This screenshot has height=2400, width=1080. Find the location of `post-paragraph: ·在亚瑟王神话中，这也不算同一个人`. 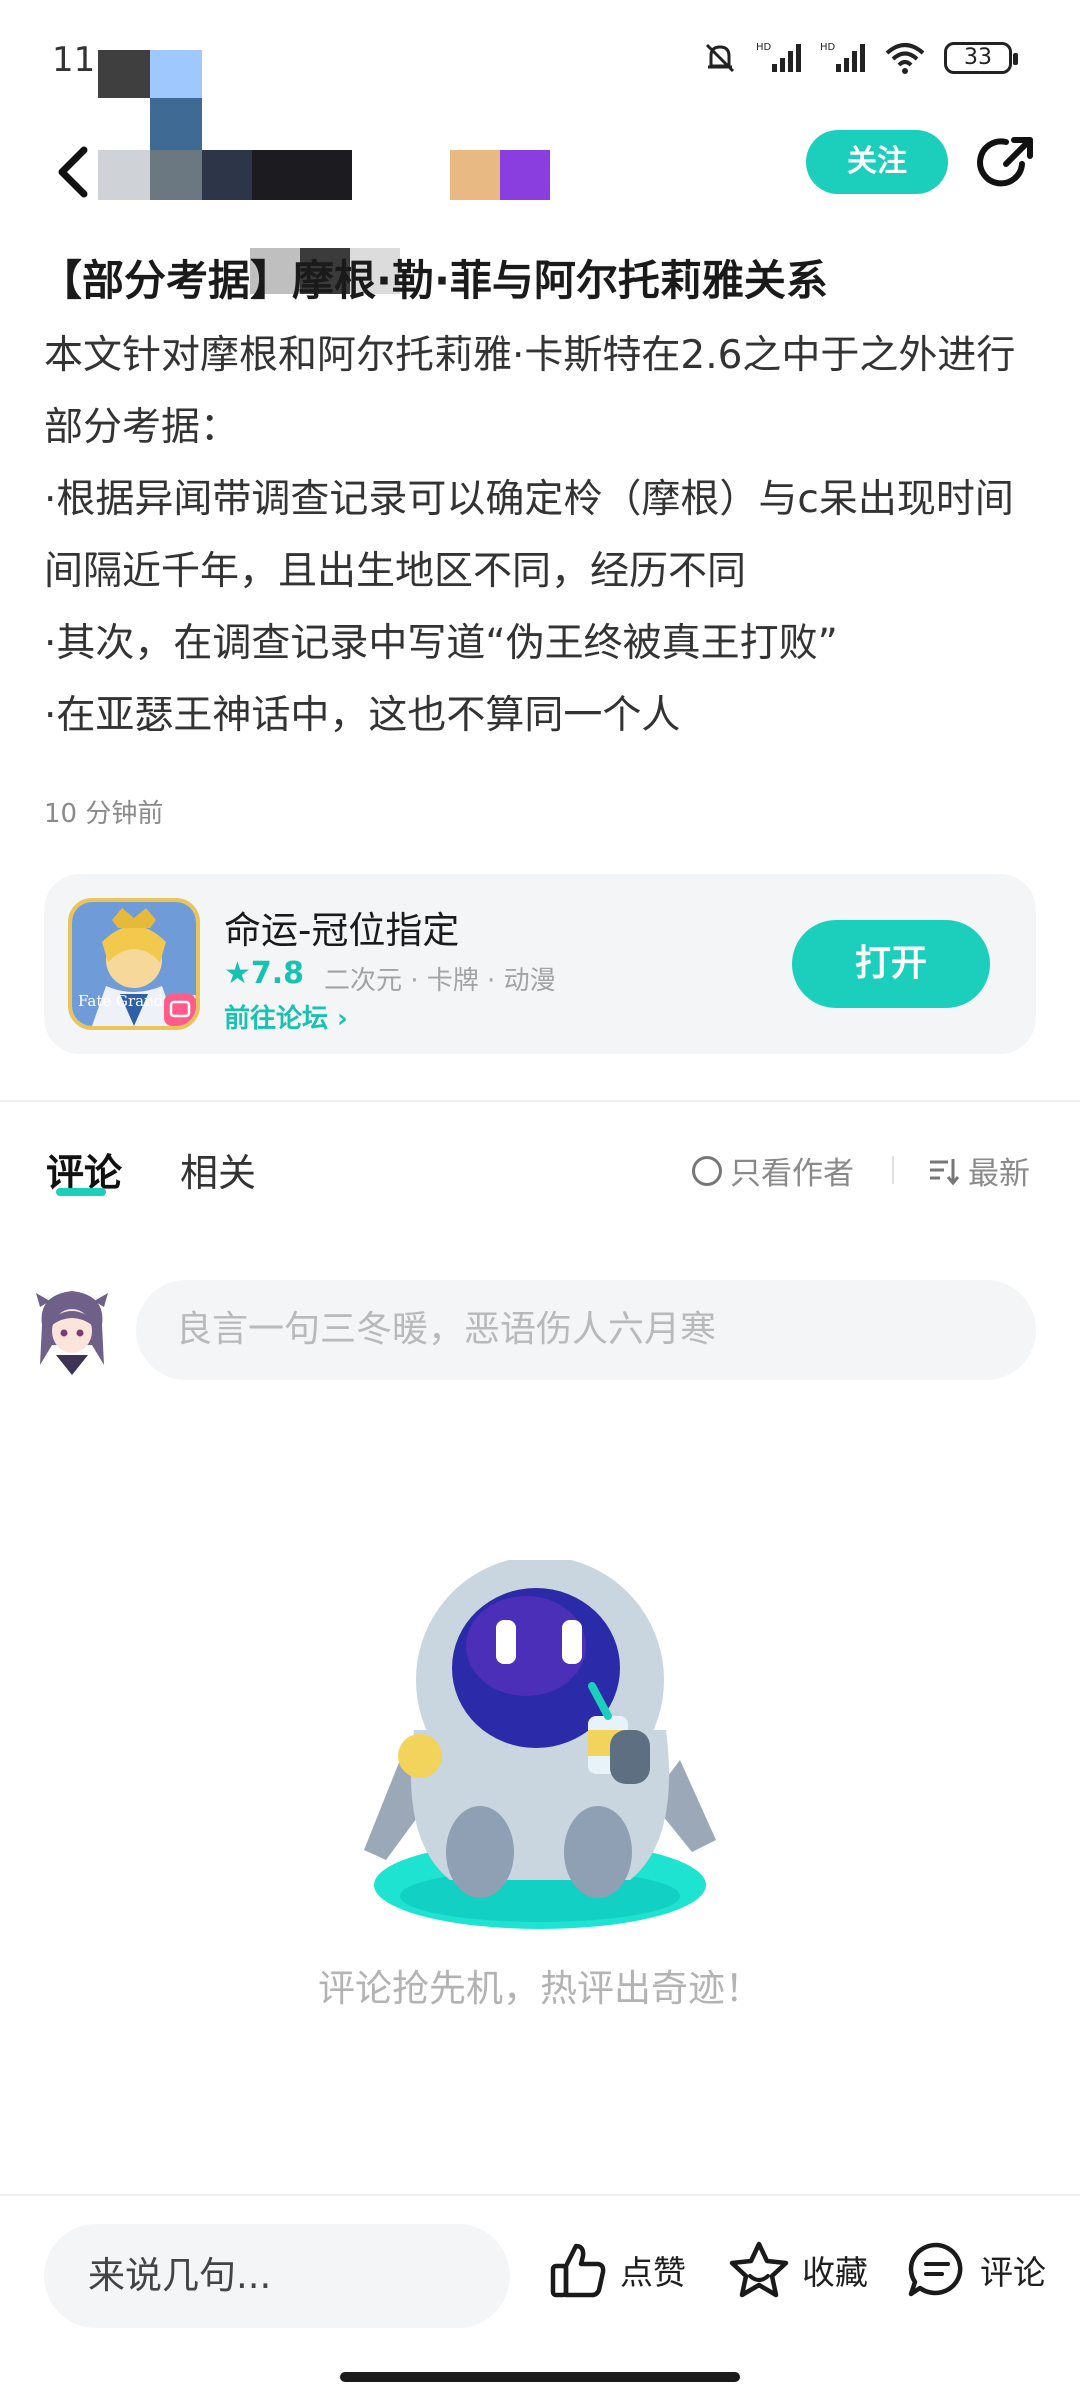

post-paragraph: ·在亚瑟王神话中，这也不算同一个人 is located at coordinates (362, 715).